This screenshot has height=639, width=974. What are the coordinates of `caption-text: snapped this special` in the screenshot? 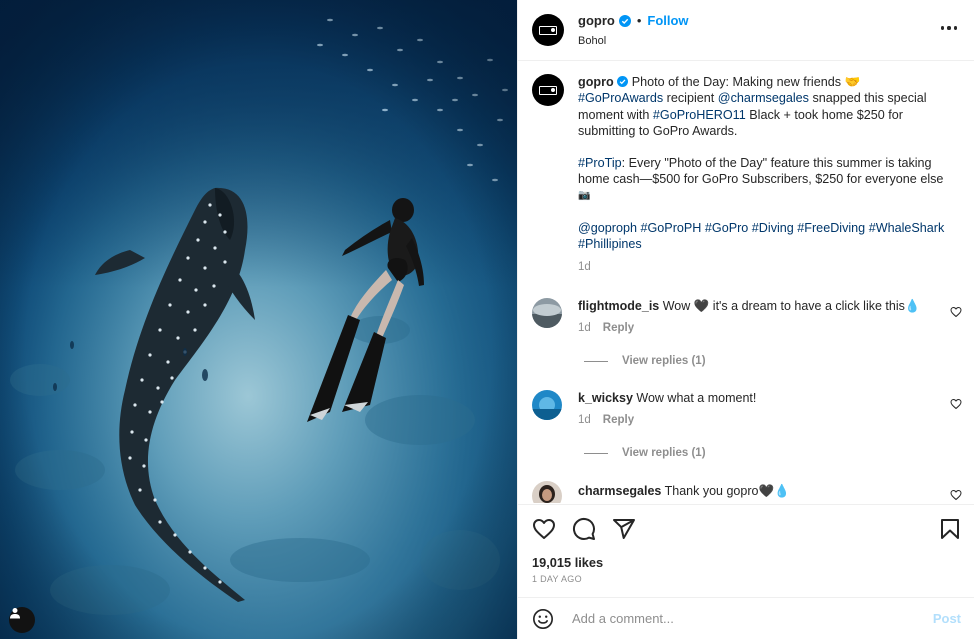 It's located at (867, 98).